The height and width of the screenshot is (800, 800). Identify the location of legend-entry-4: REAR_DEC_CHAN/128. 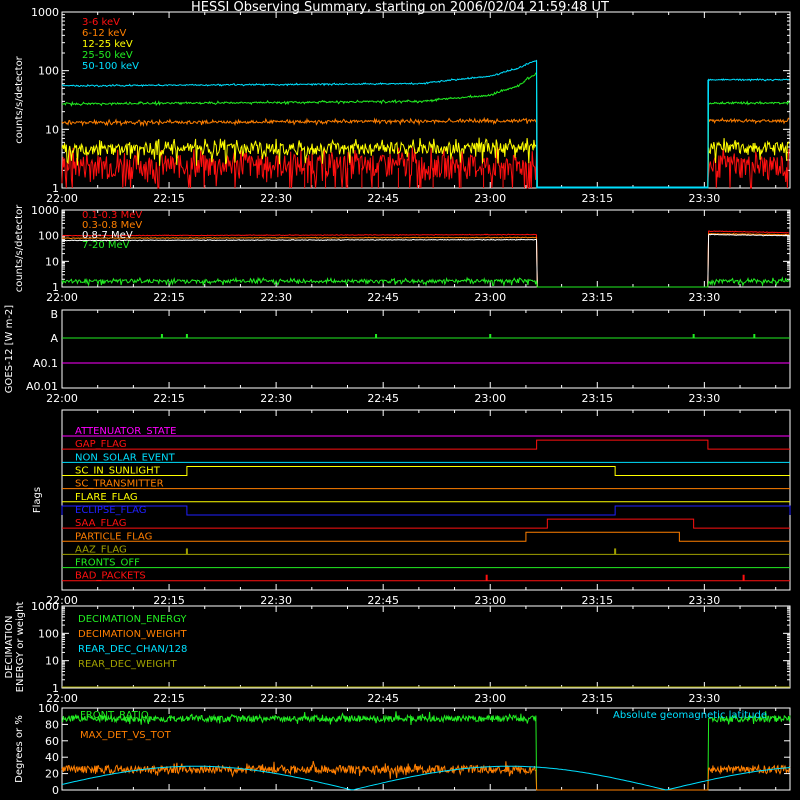
(132, 649).